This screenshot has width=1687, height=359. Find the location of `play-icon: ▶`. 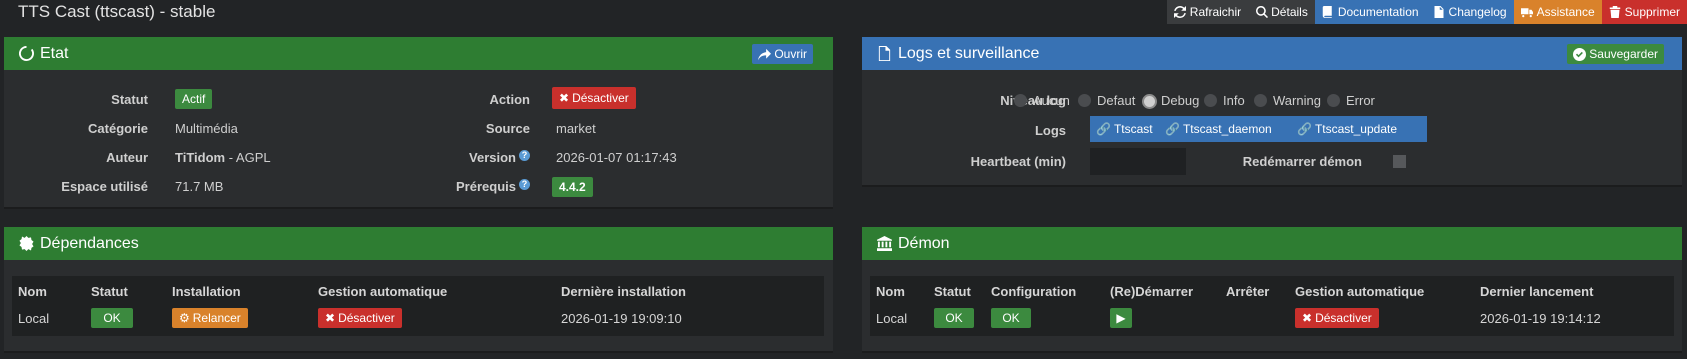

play-icon: ▶ is located at coordinates (1121, 318).